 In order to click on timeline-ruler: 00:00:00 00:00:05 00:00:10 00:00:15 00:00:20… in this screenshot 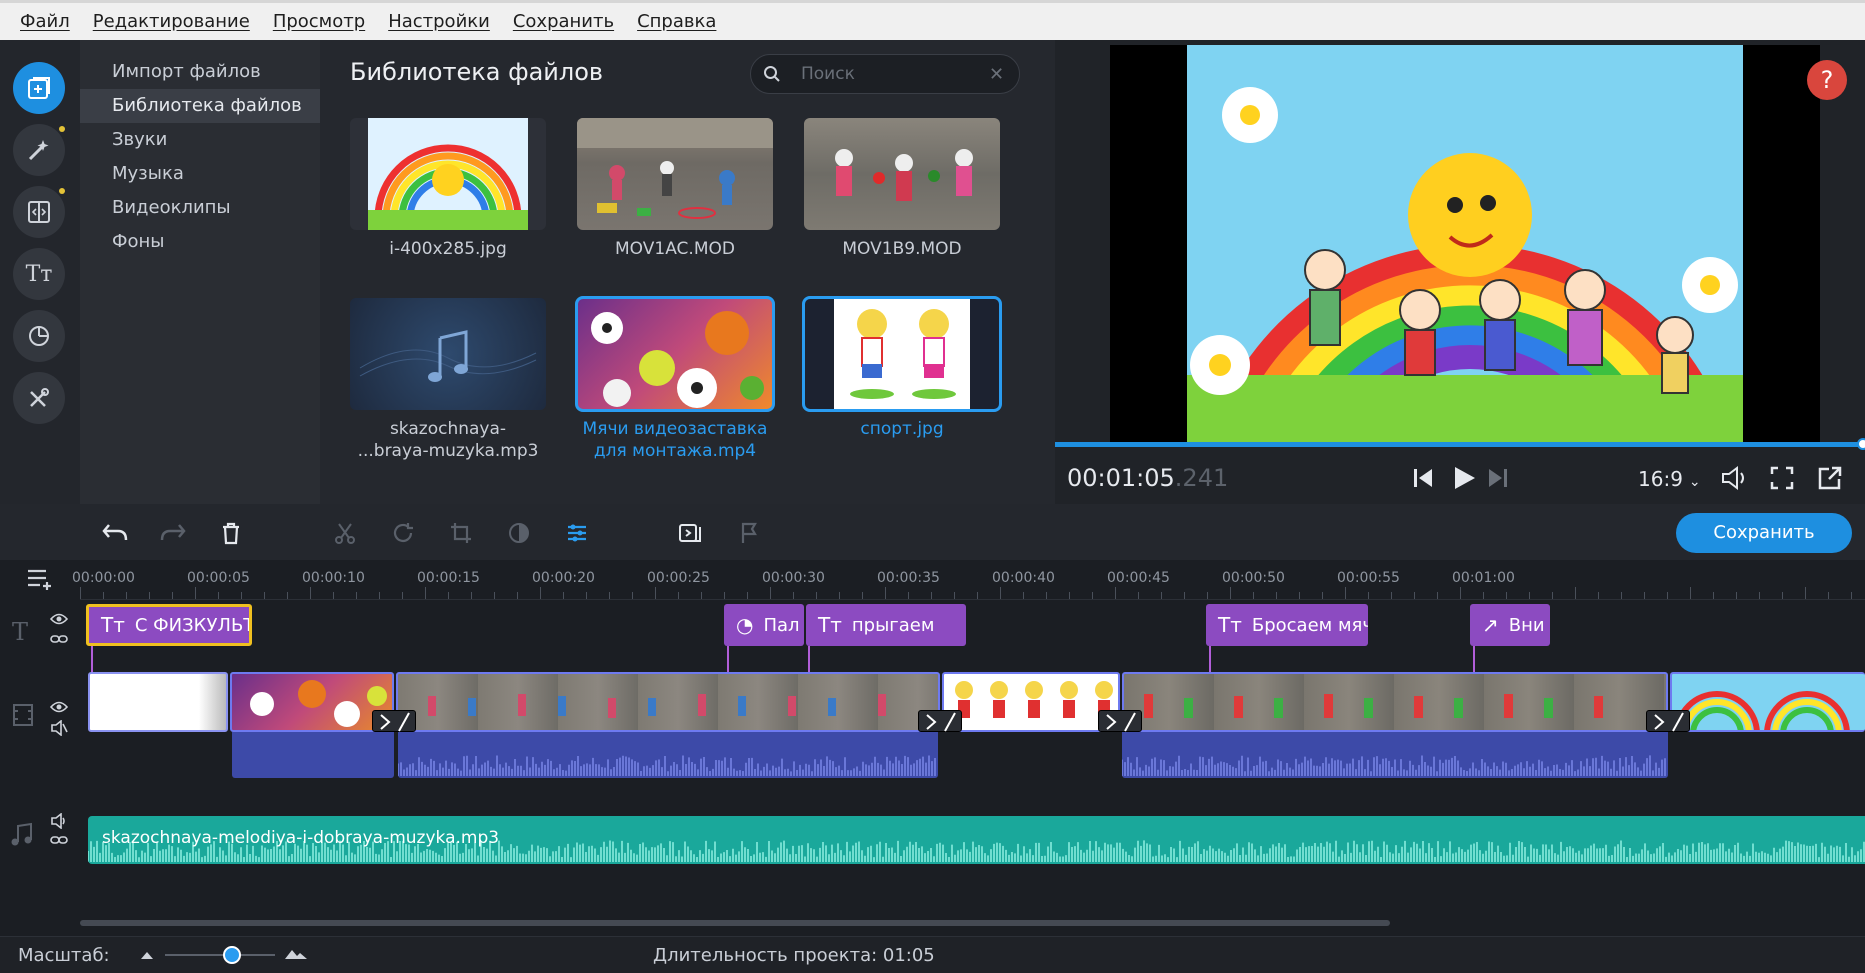, I will do `click(968, 580)`.